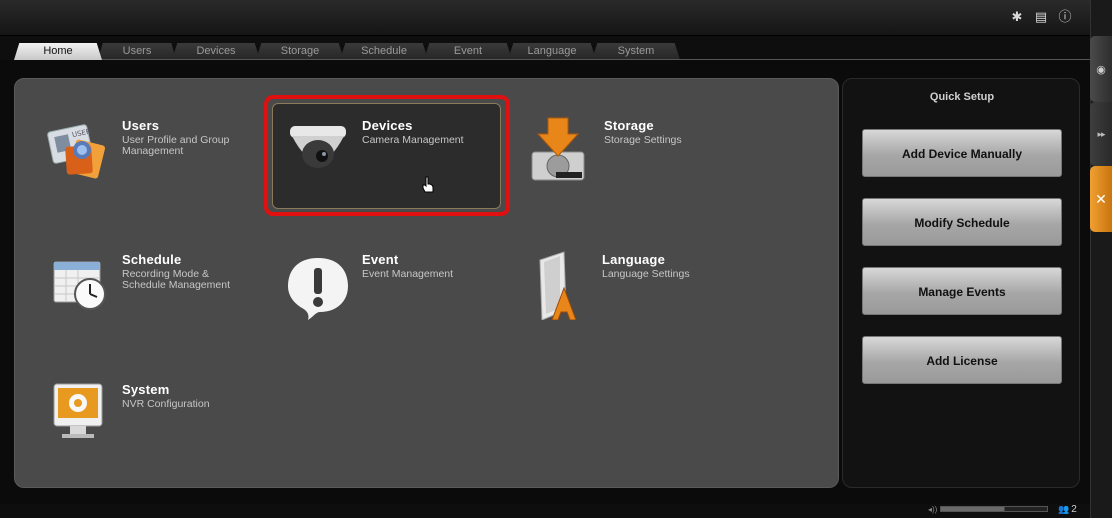 This screenshot has width=1112, height=518. Describe the element at coordinates (636, 51) in the screenshot. I see `tab-system: System` at that location.